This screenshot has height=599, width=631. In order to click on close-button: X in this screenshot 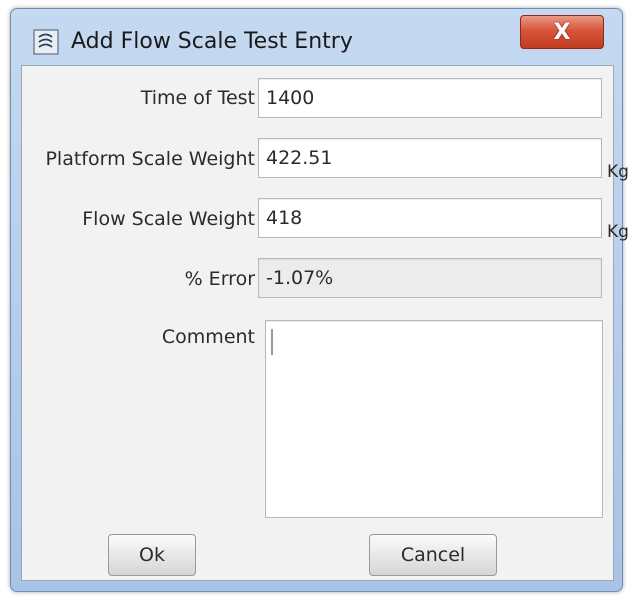, I will do `click(562, 32)`.